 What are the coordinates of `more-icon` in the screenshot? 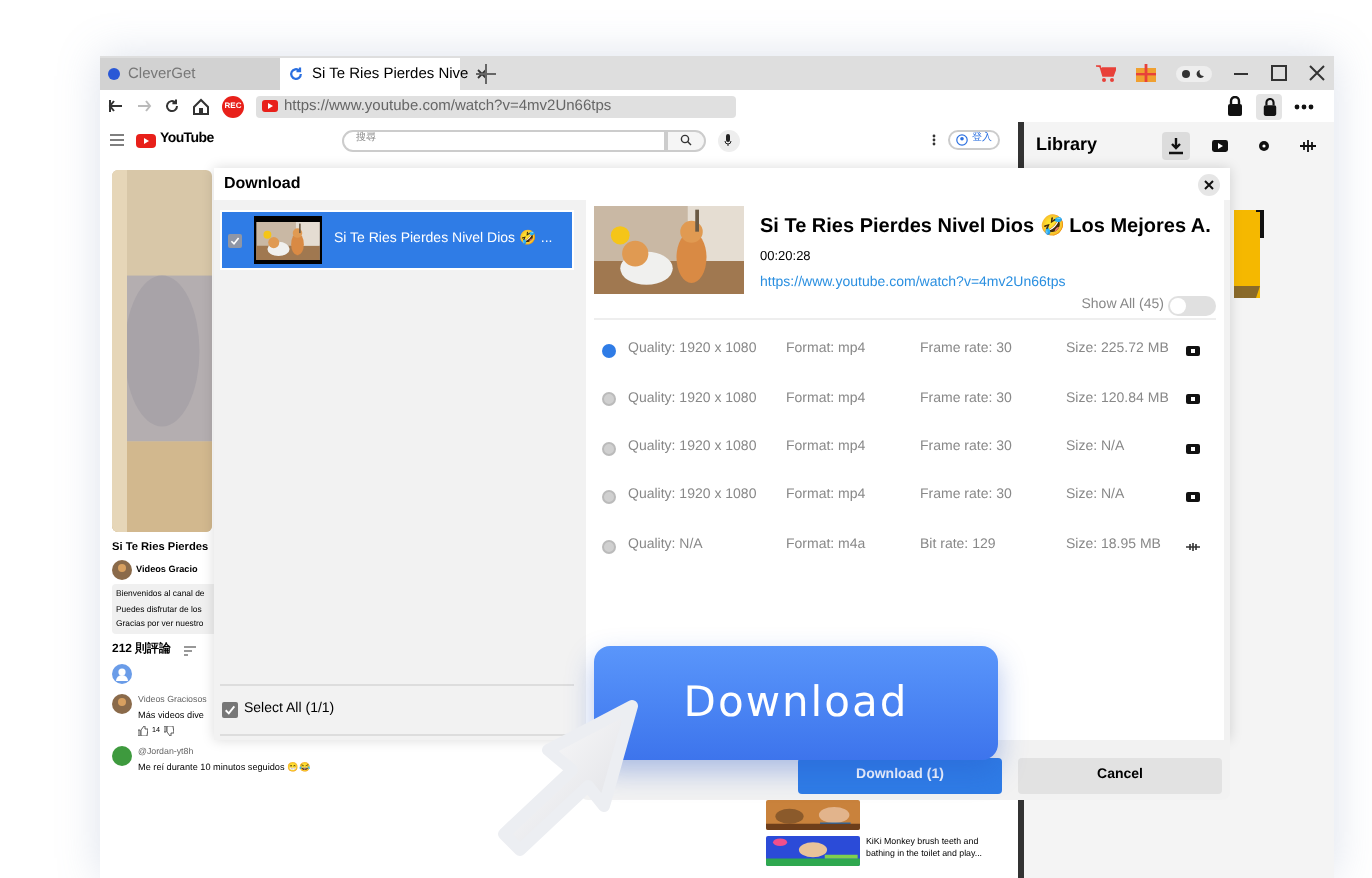 It's located at (1304, 106).